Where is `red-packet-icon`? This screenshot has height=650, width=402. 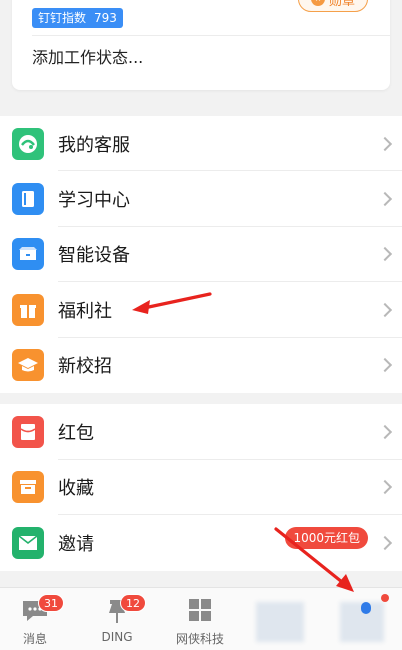 red-packet-icon is located at coordinates (28, 431).